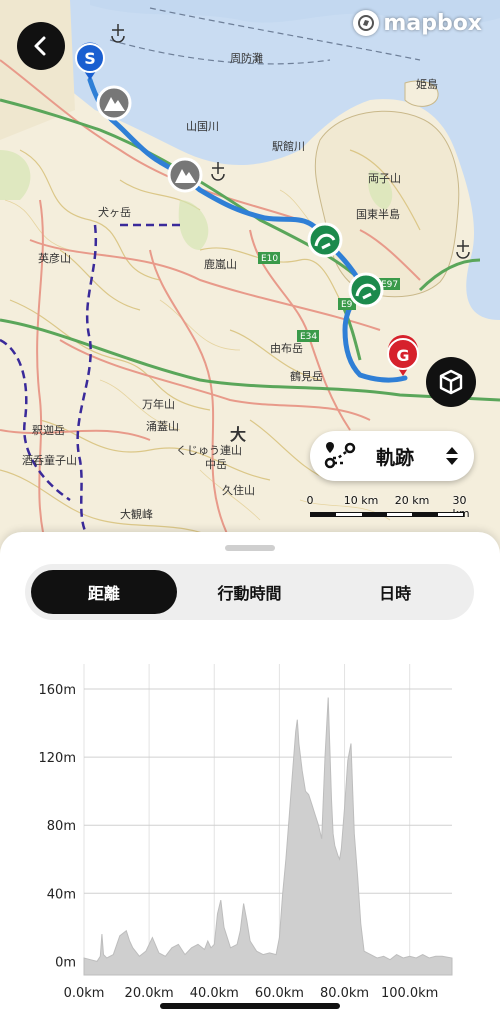 This screenshot has width=500, height=1024. I want to click on svg-text: E10, so click(269, 259).